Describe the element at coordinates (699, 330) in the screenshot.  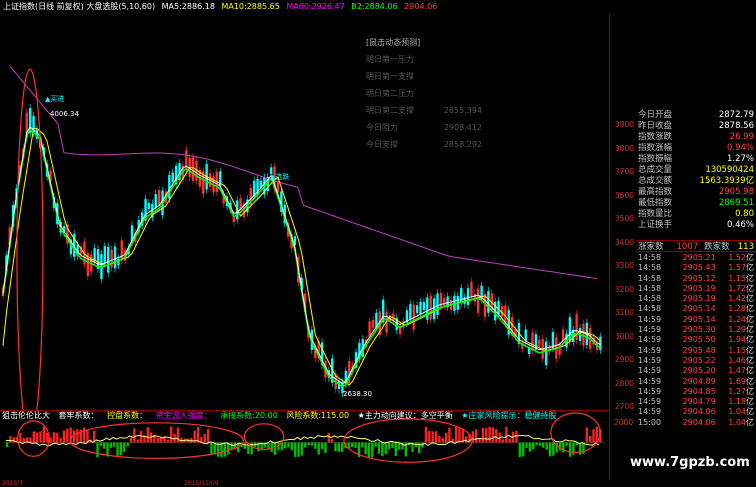
I see `tick-price: 2905.30` at that location.